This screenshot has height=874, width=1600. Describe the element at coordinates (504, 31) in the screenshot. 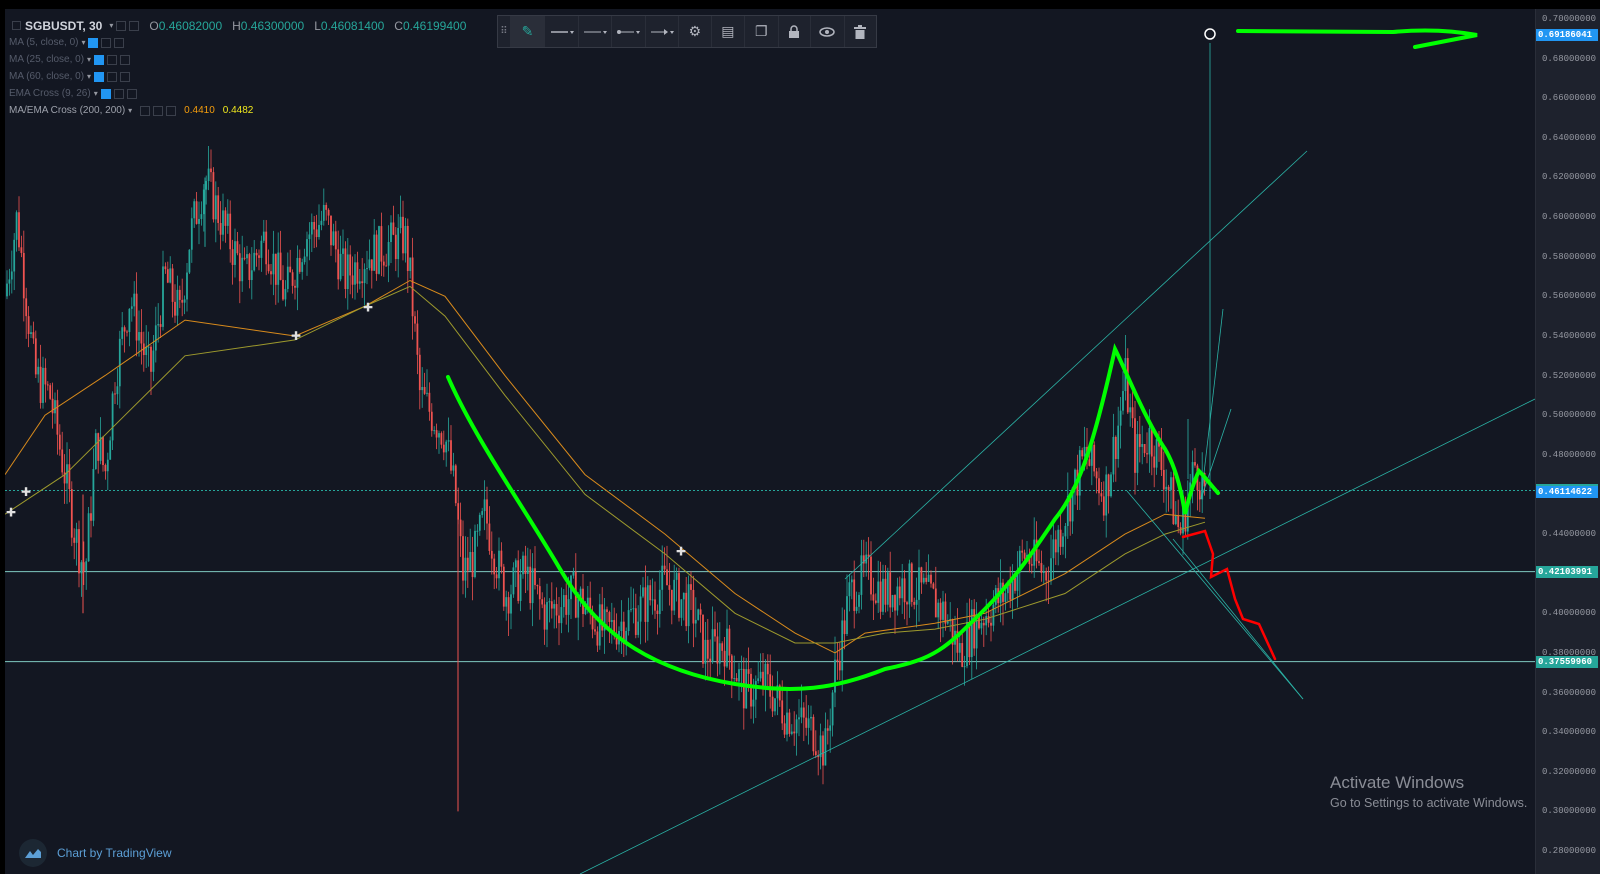

I see `drag-handle-icon: ⠿` at that location.